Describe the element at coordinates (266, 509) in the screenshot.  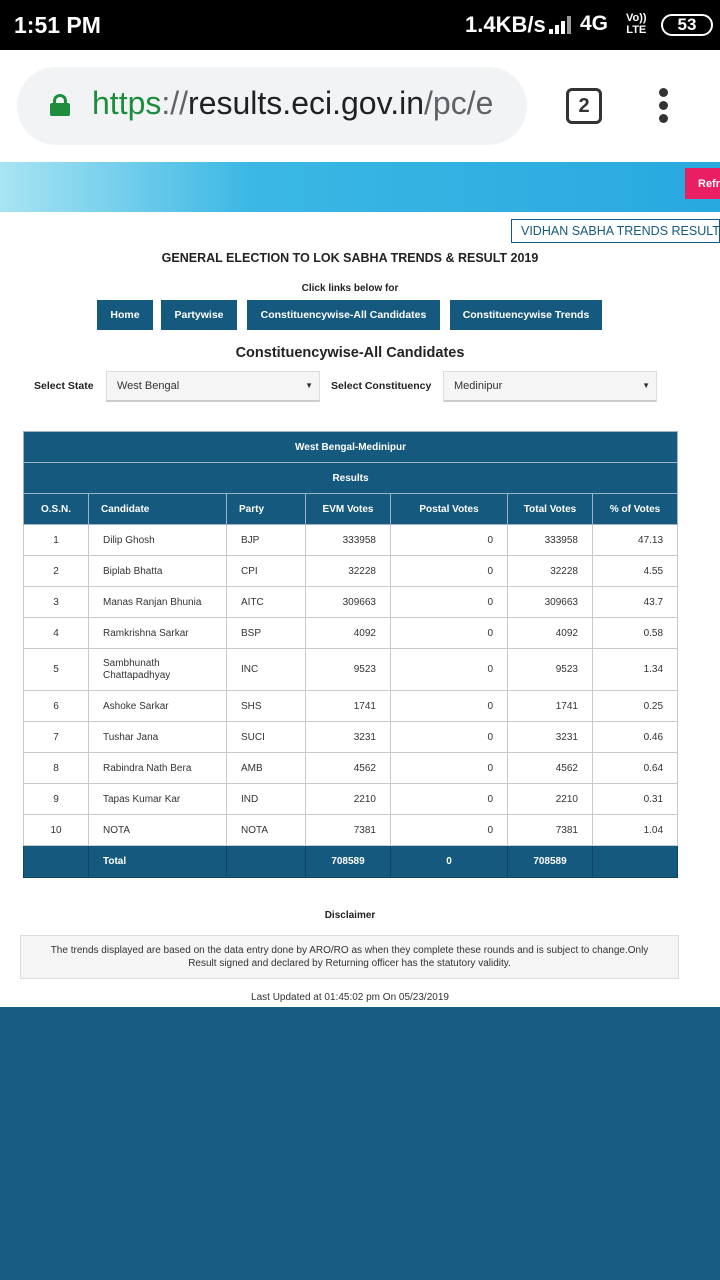
I see `column-header: Party` at that location.